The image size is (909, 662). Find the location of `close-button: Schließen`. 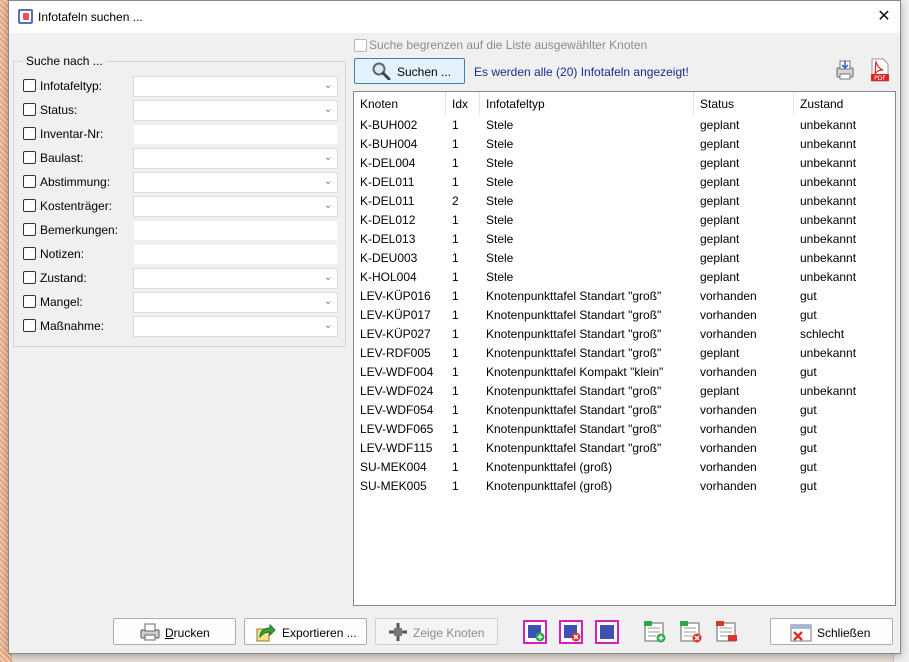

close-button: Schließen is located at coordinates (831, 631).